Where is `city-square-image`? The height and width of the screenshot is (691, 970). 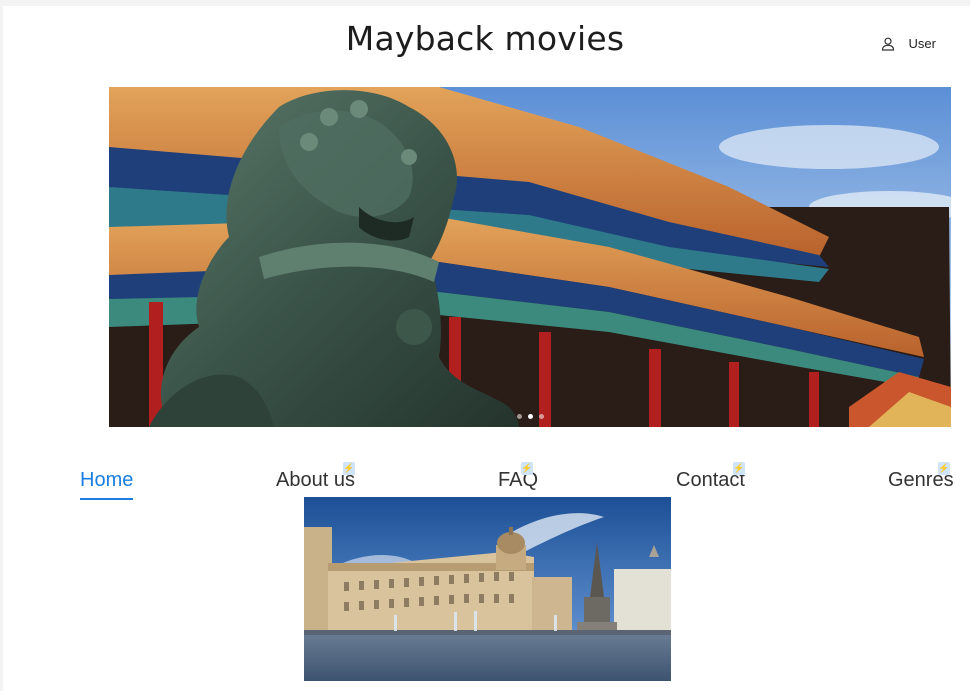 city-square-image is located at coordinates (487, 589).